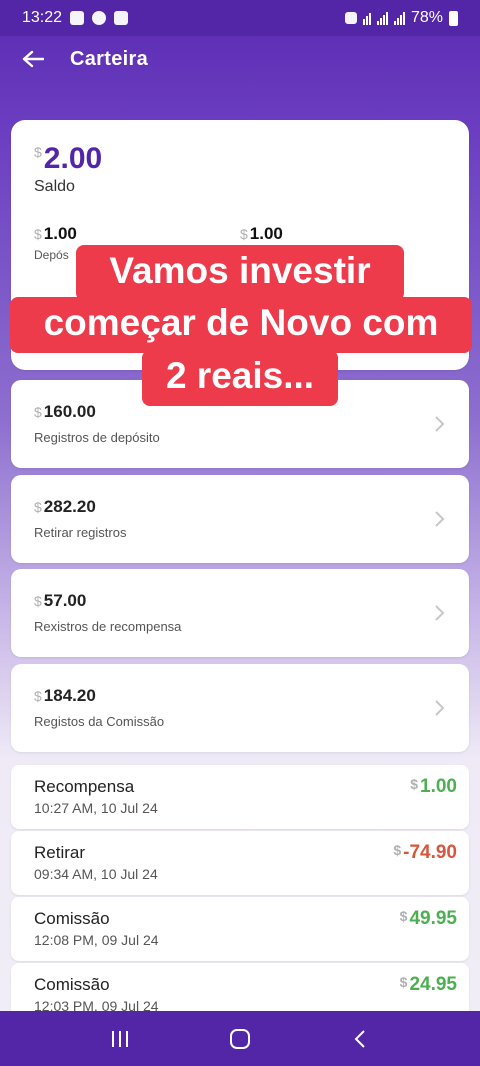 Image resolution: width=480 pixels, height=1066 pixels. What do you see at coordinates (426, 17) in the screenshot?
I see `battery-percent: 78%` at bounding box center [426, 17].